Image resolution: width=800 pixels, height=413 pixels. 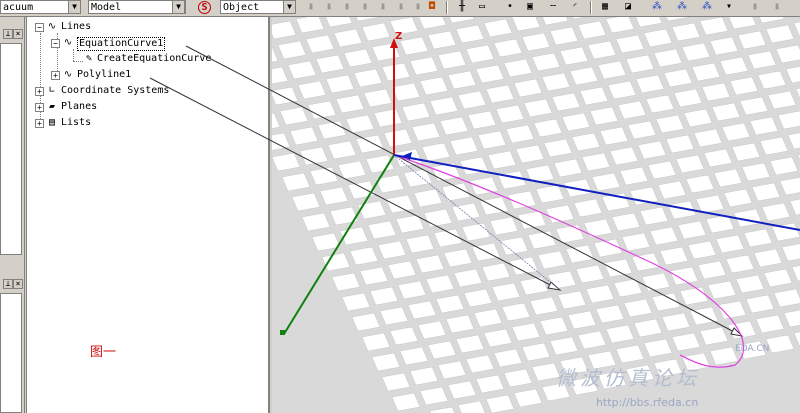 What do you see at coordinates (510, 7) in the screenshot?
I see `point-icon: •` at bounding box center [510, 7].